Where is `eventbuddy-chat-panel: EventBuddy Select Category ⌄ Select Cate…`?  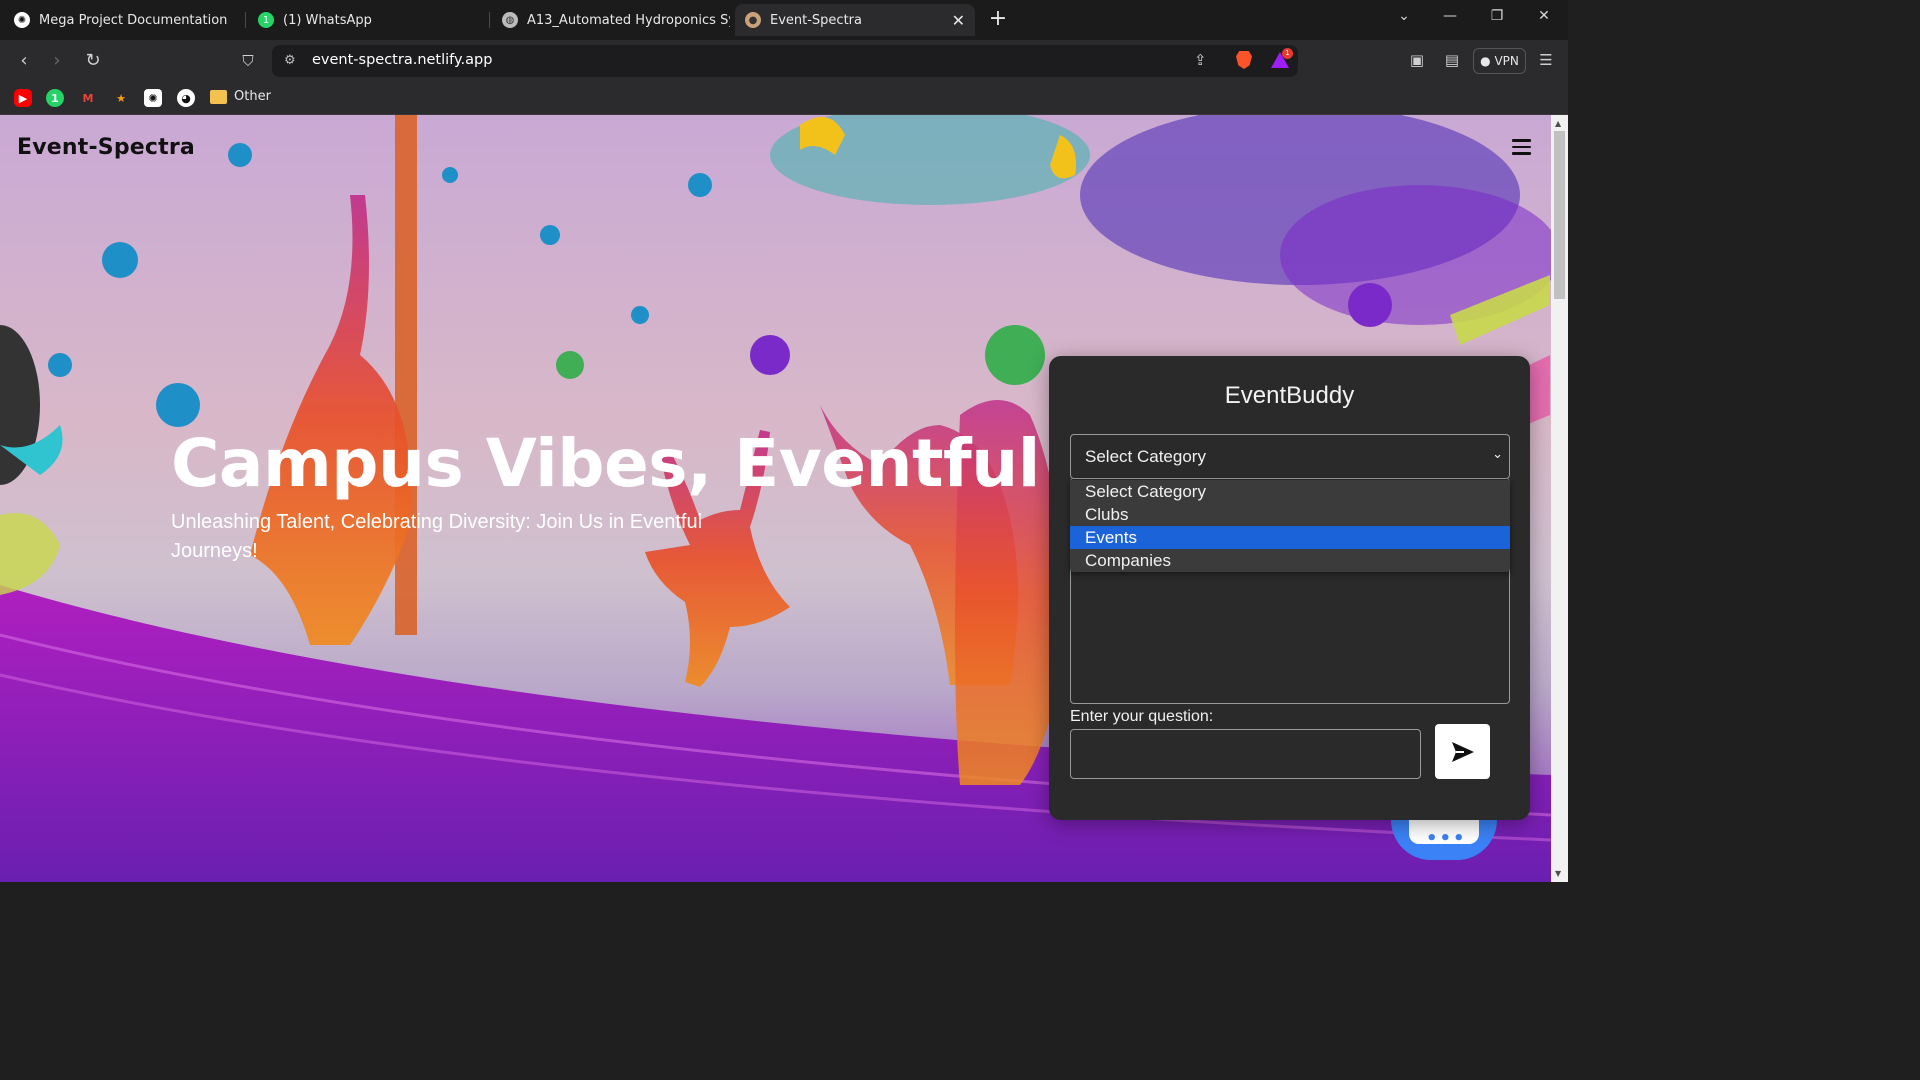
eventbuddy-chat-panel: EventBuddy Select Category ⌄ Select Cate… is located at coordinates (1289, 588).